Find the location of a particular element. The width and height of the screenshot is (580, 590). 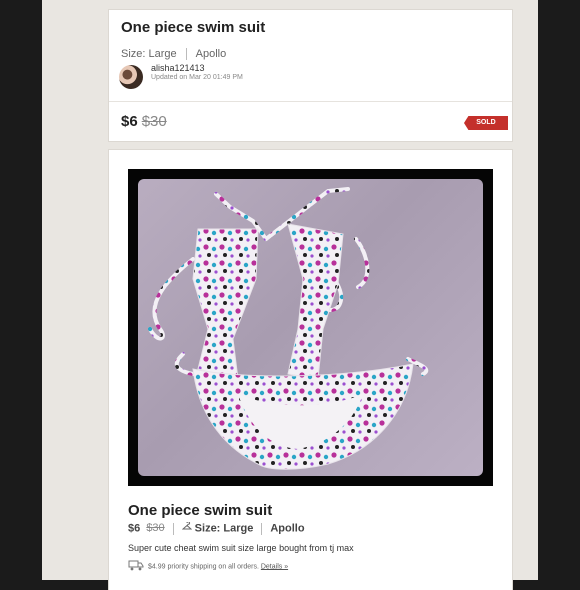

brand-link: Apollo is located at coordinates (211, 54).